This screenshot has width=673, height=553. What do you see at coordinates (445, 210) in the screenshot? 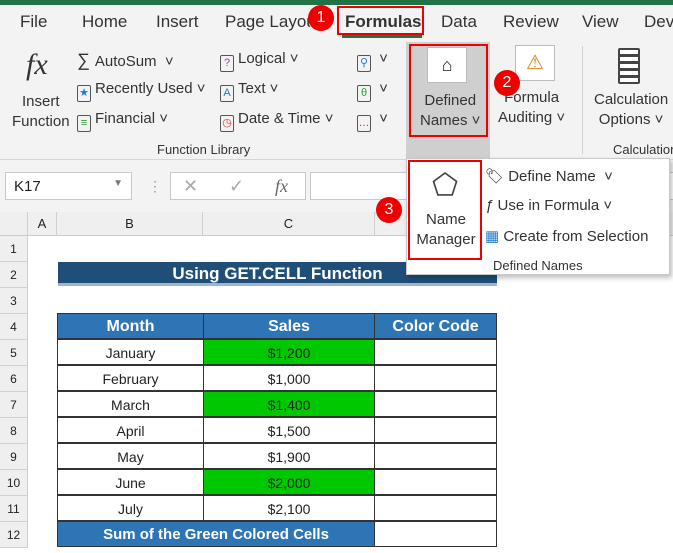
I see `highlight-name-manager` at bounding box center [445, 210].